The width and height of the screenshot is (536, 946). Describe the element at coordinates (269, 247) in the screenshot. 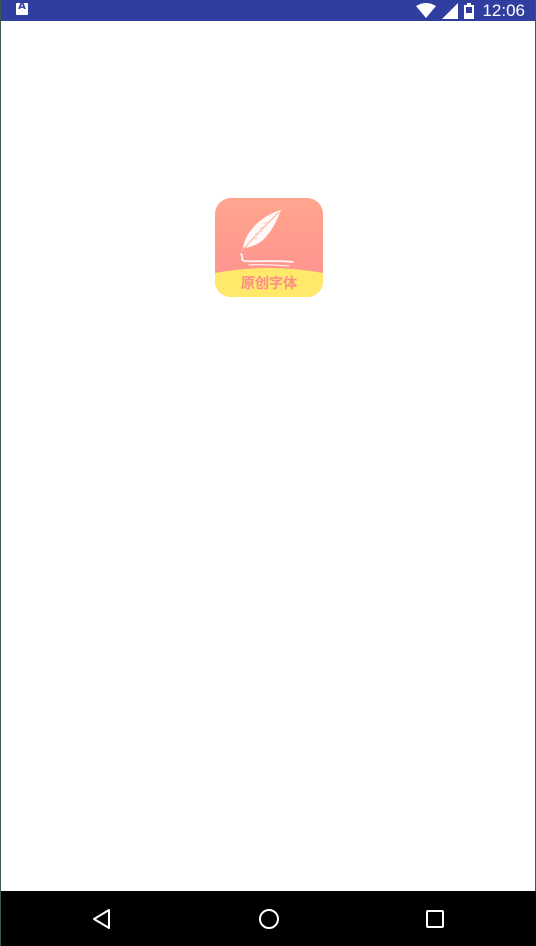

I see `app-logo: 原创字体` at that location.